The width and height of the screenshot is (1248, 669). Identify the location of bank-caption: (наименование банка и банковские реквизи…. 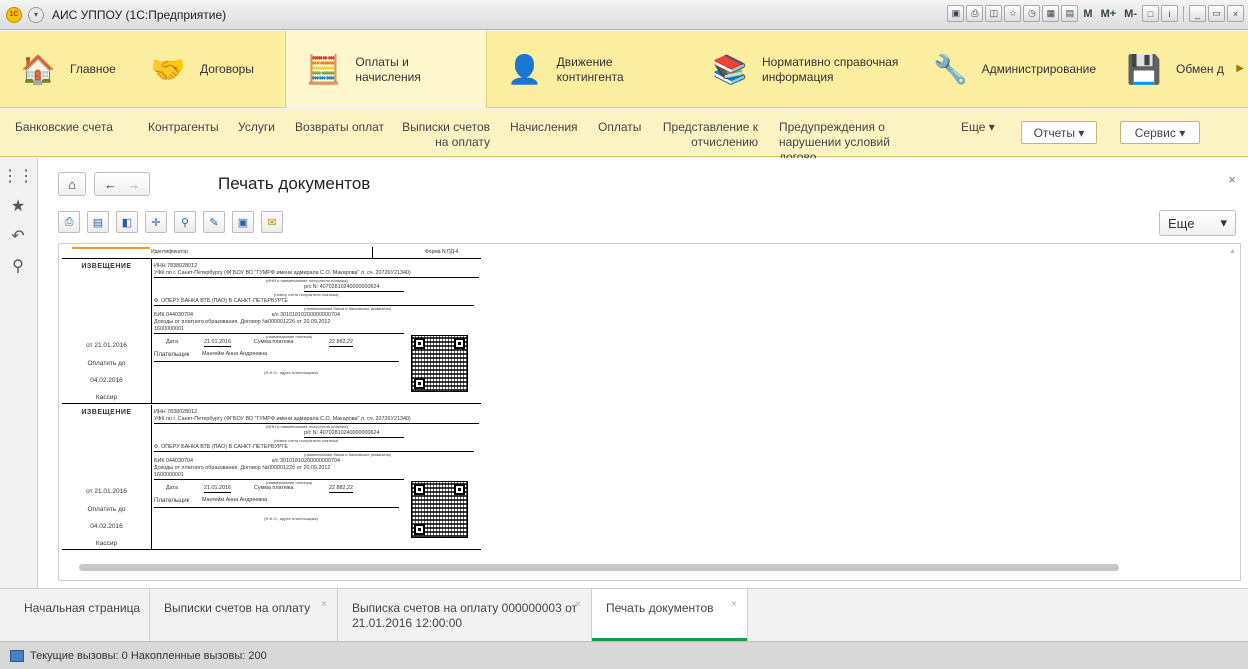
(348, 308).